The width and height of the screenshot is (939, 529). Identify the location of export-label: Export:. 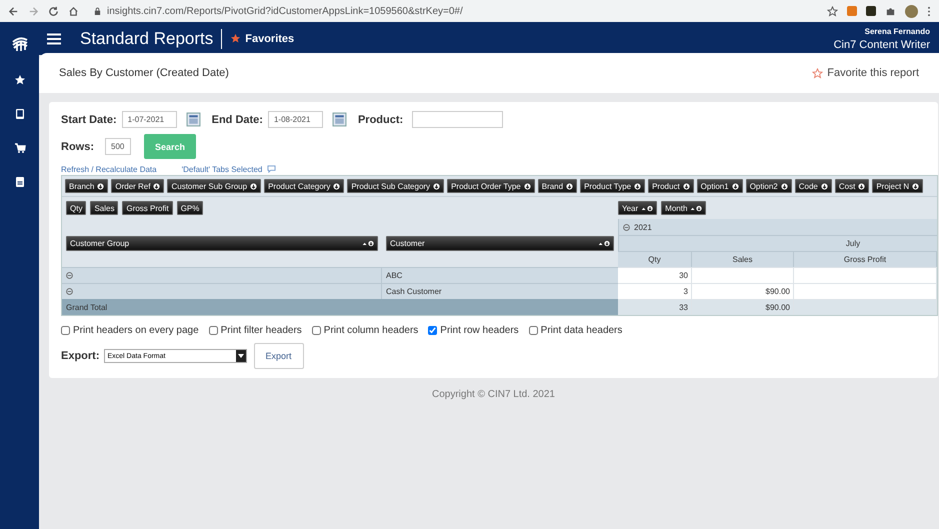
(80, 356).